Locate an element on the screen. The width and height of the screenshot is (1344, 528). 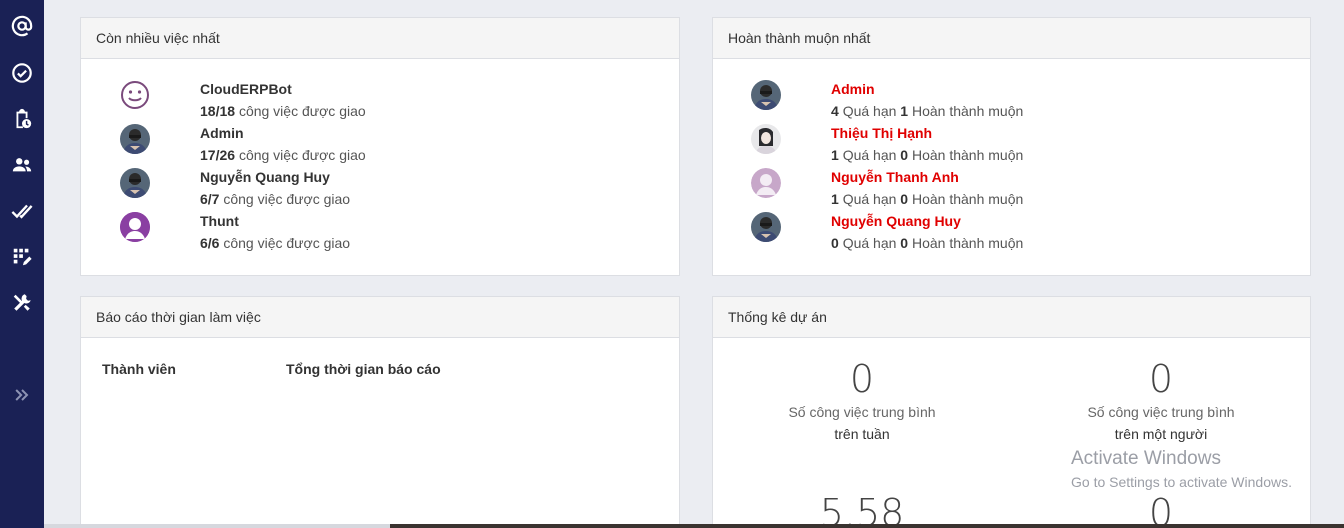
grid-edit-icon is located at coordinates (22, 257).